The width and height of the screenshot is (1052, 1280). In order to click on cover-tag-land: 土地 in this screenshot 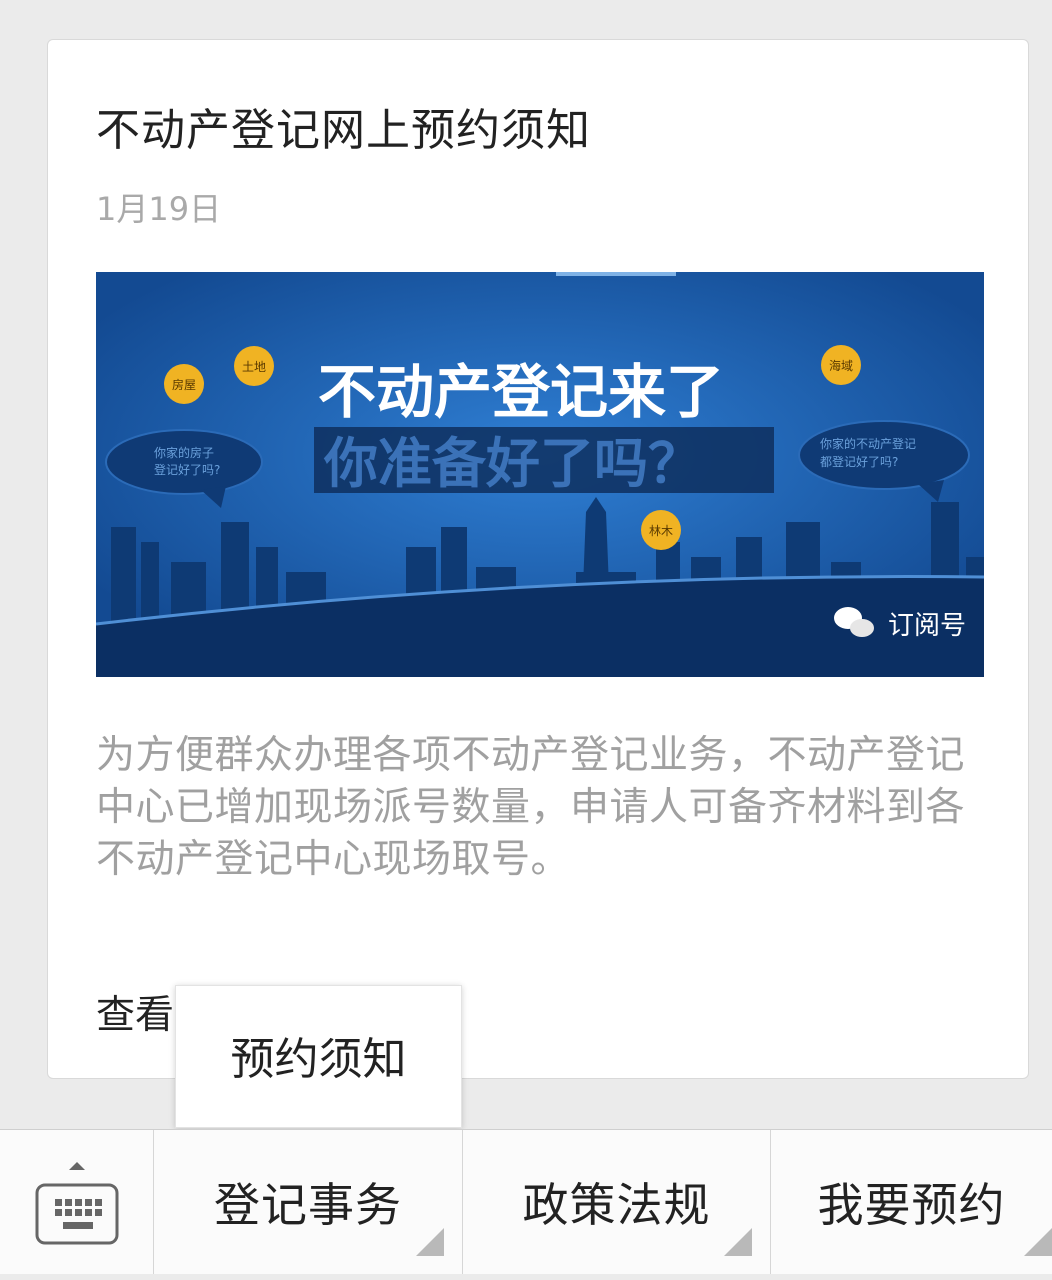, I will do `click(254, 366)`.